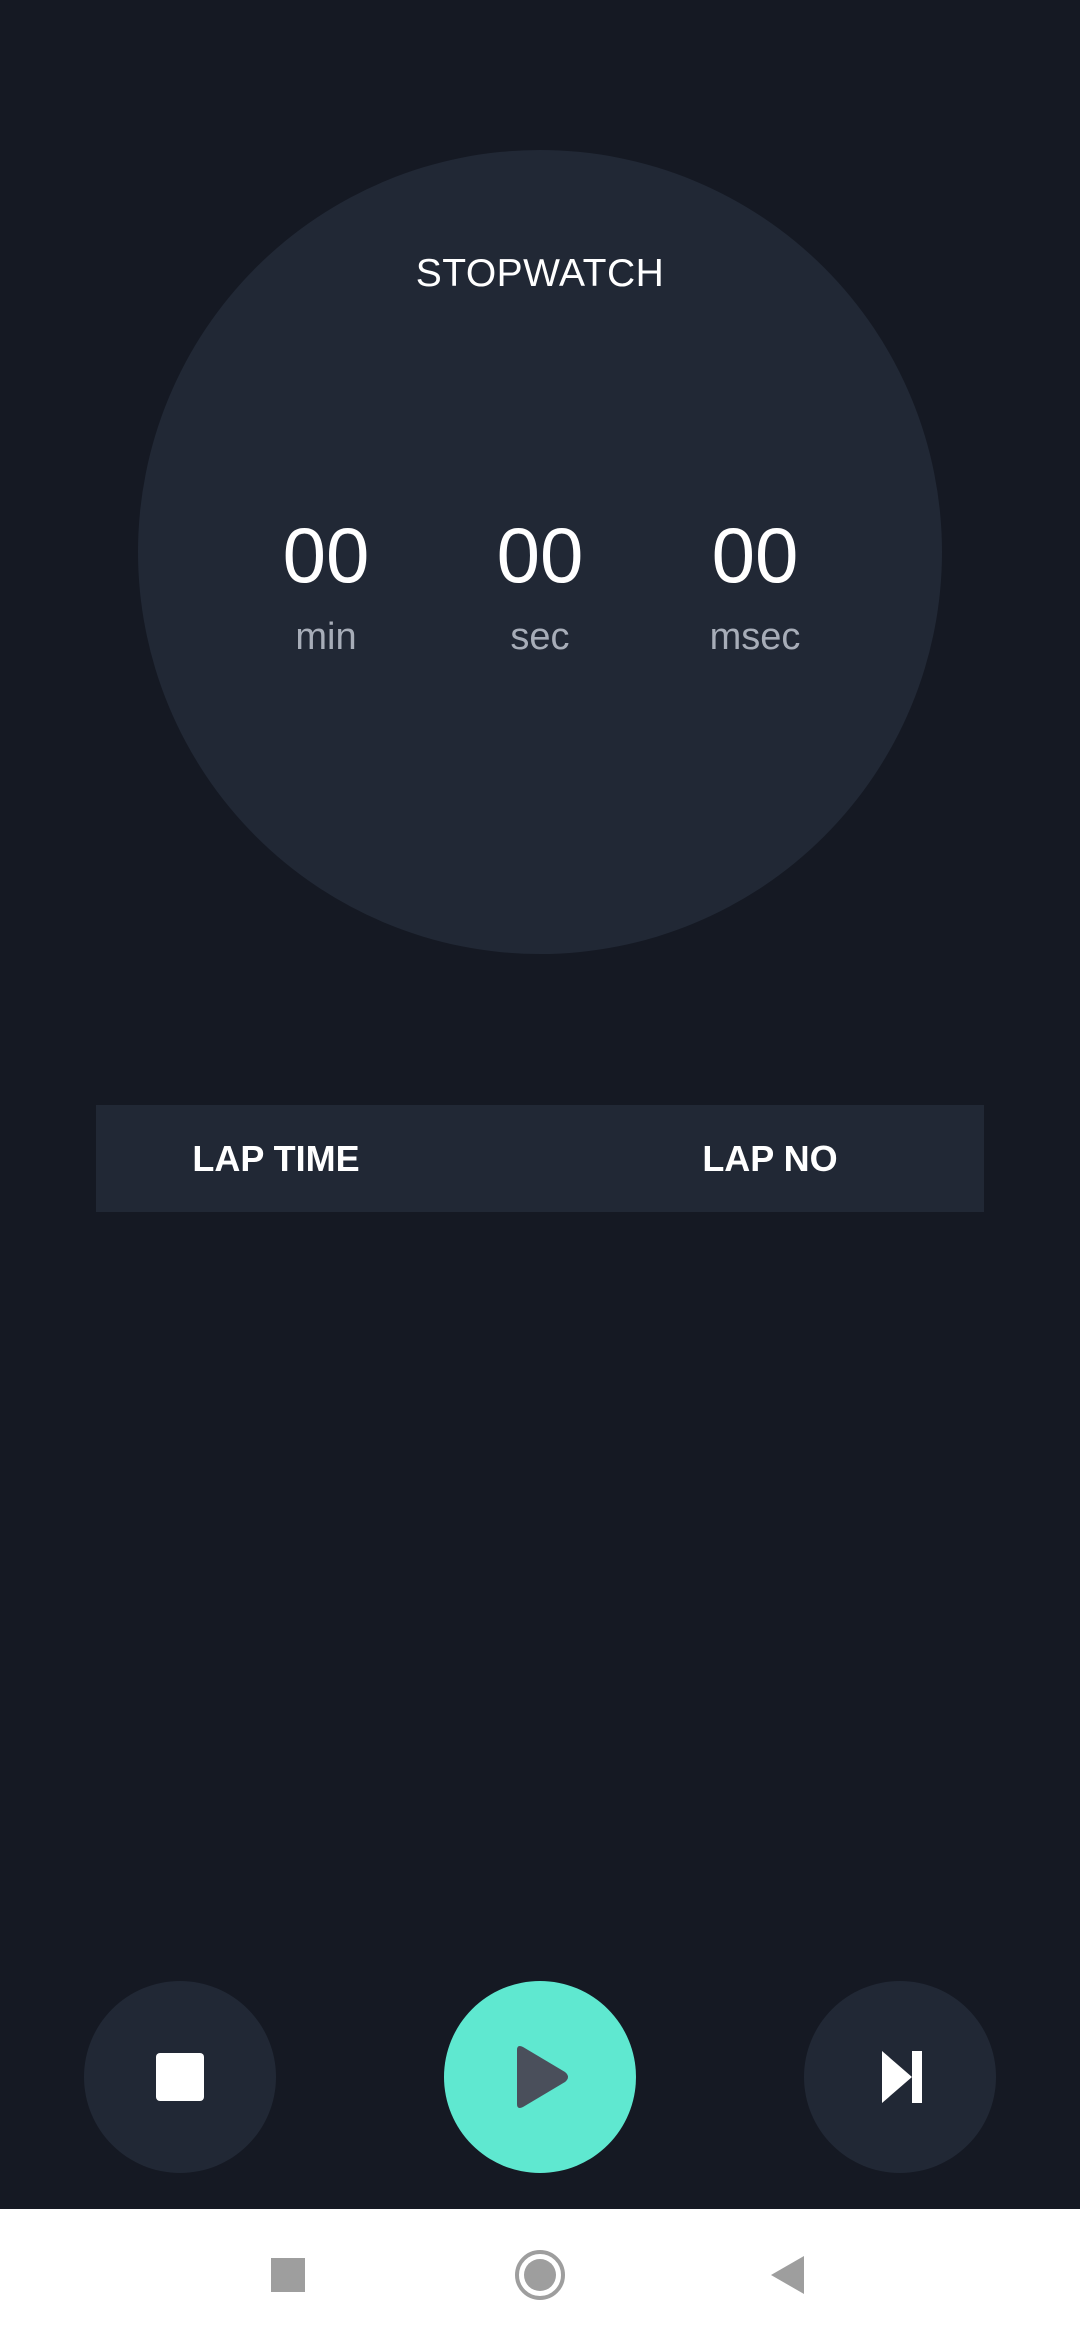  I want to click on seconds-label: sec, so click(540, 637).